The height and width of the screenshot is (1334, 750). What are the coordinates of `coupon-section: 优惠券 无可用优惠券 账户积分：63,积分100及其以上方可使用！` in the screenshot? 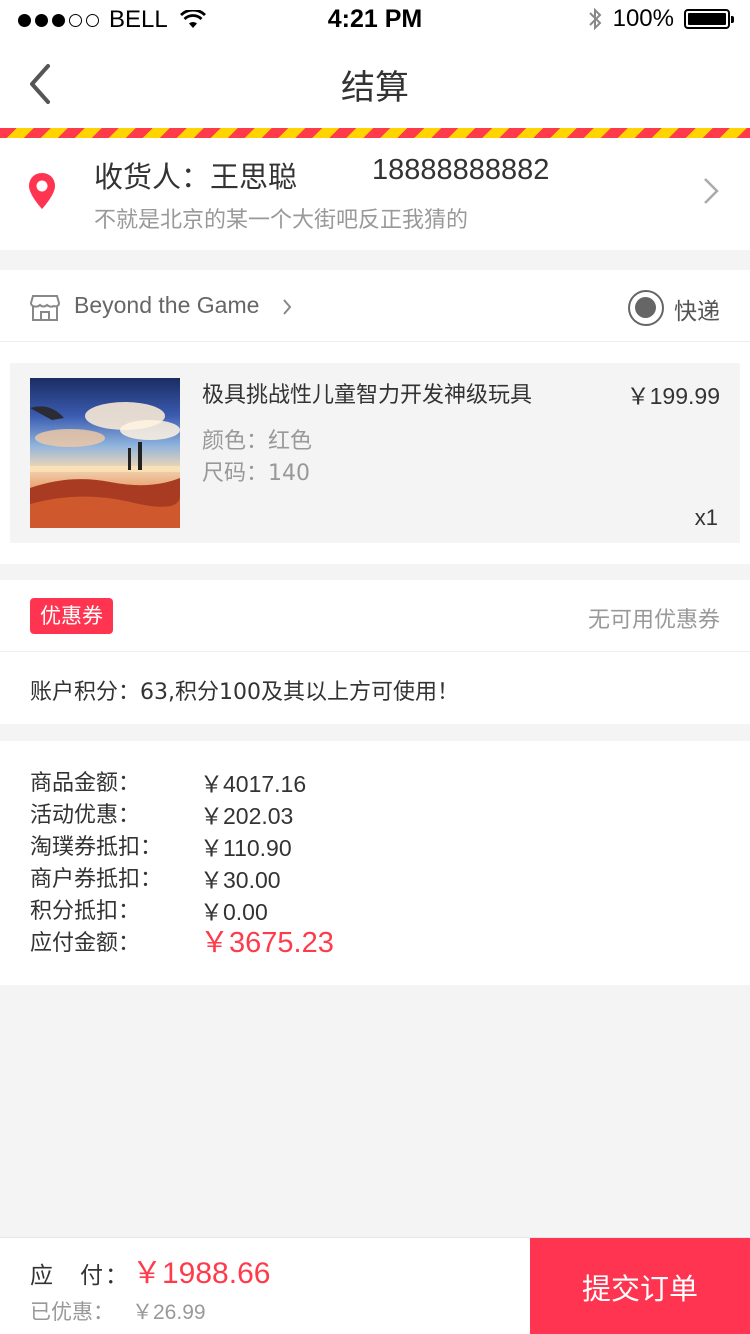 It's located at (375, 652).